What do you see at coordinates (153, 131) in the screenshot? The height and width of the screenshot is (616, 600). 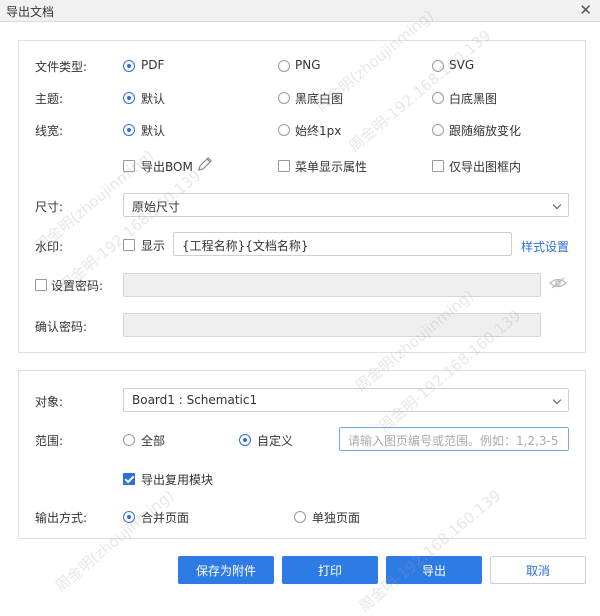 I see `line-width-default-label: 默认` at bounding box center [153, 131].